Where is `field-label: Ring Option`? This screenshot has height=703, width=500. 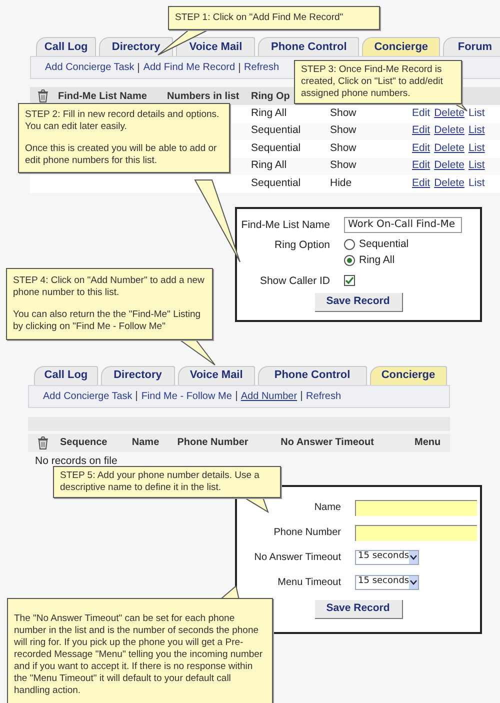
field-label: Ring Option is located at coordinates (302, 245).